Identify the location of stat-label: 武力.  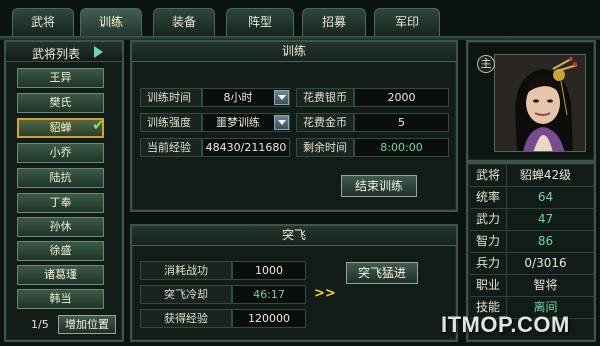
(488, 219).